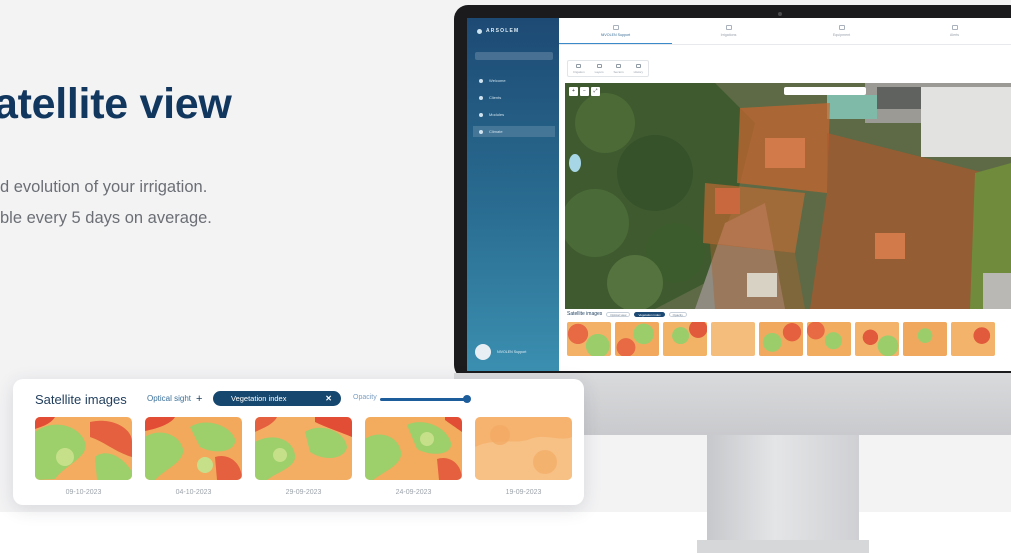  Describe the element at coordinates (328, 398) in the screenshot. I see `close-icon: ✕` at that location.